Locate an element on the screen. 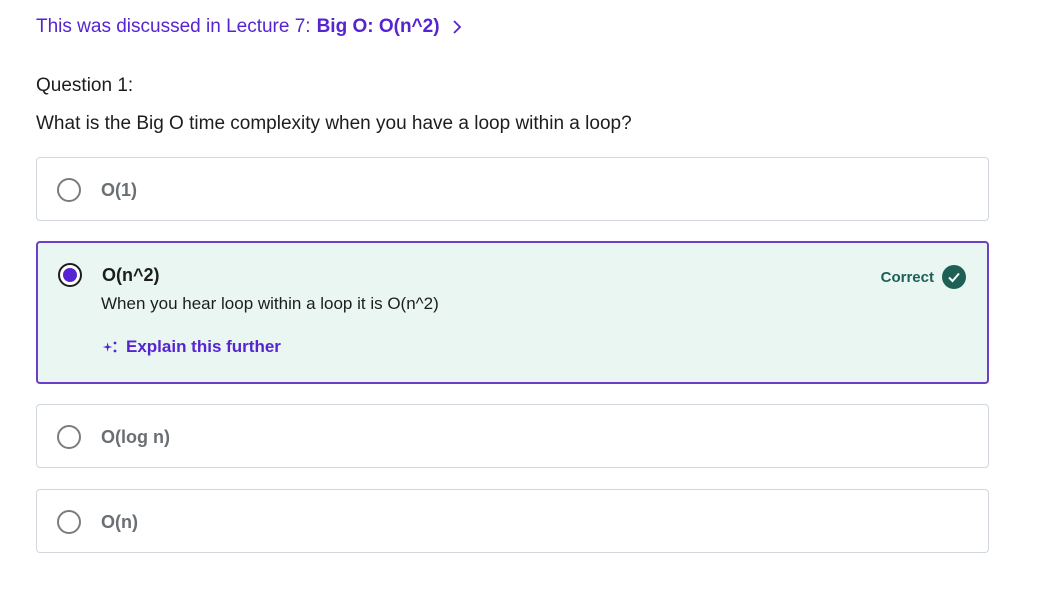  correct-badge: Correct is located at coordinates (923, 277).